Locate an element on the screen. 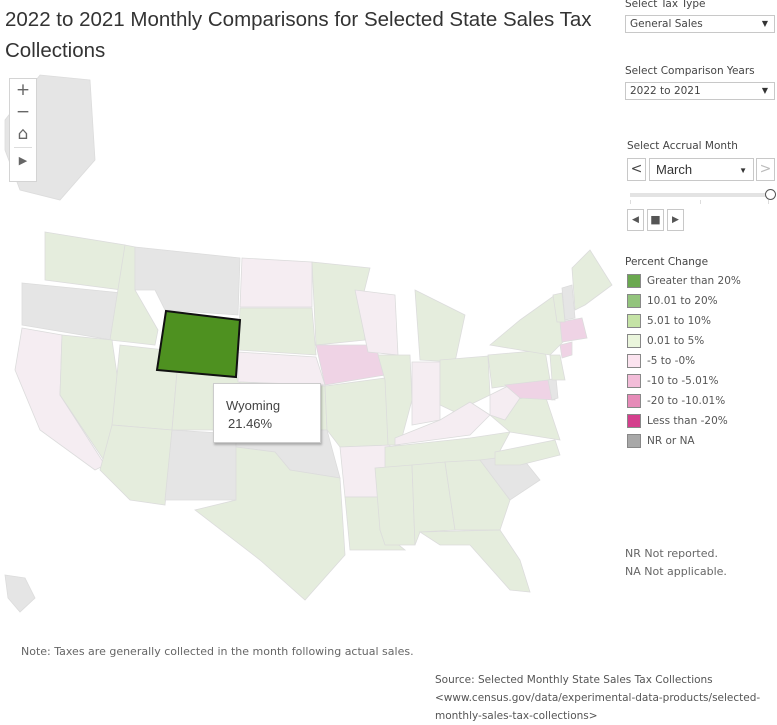 The width and height of the screenshot is (777, 725). legend-item: 10.01 to 20% is located at coordinates (672, 302).